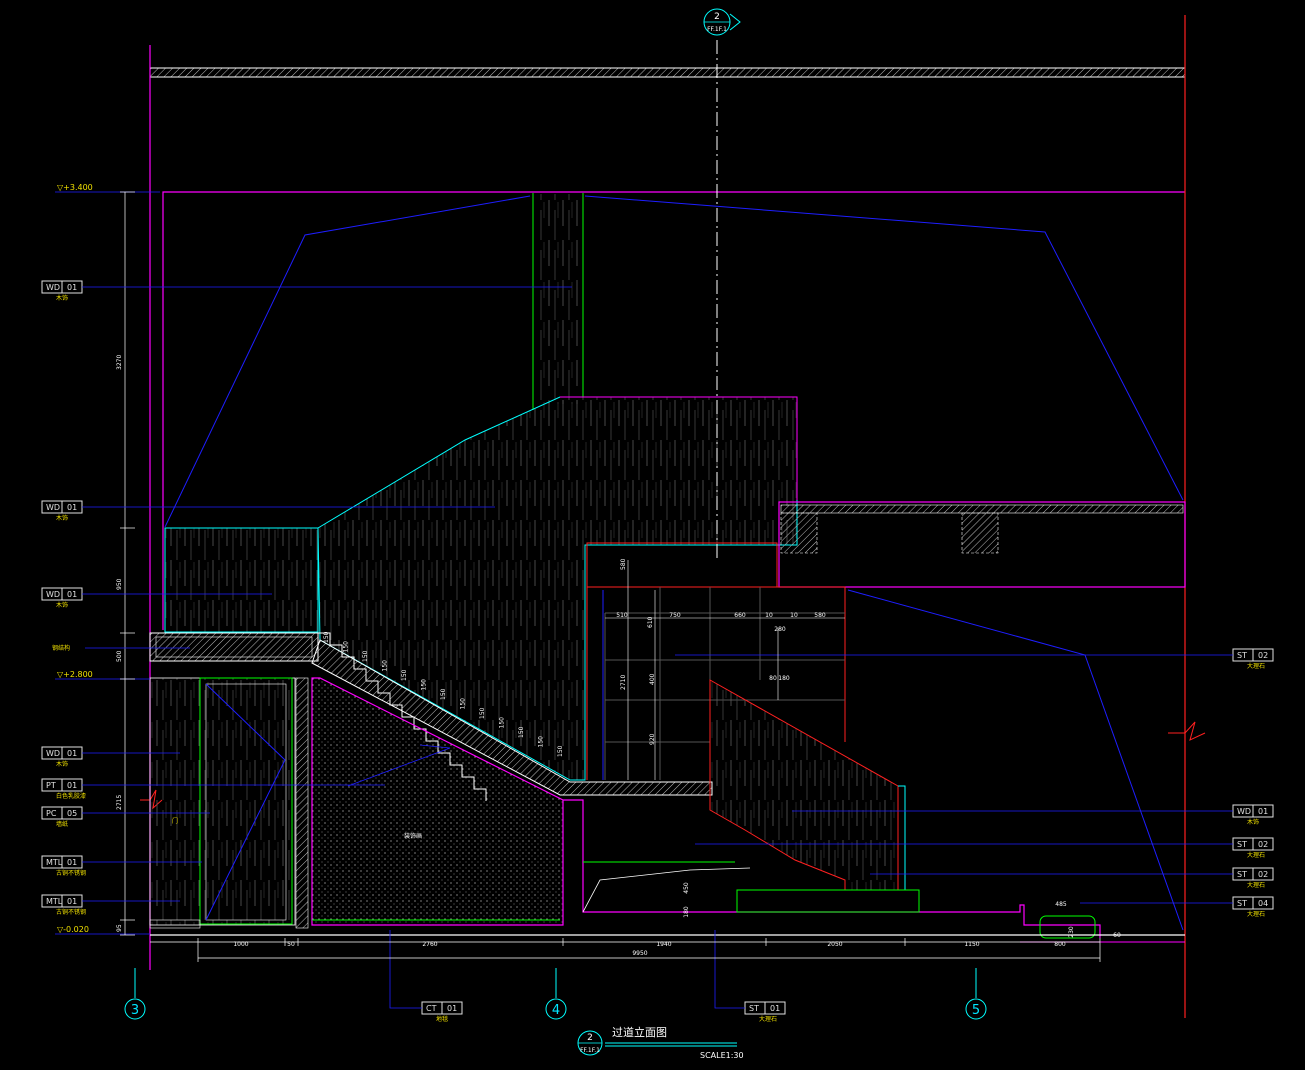  What do you see at coordinates (72, 287) in the screenshot?
I see `left-tag-0-num: 01` at bounding box center [72, 287].